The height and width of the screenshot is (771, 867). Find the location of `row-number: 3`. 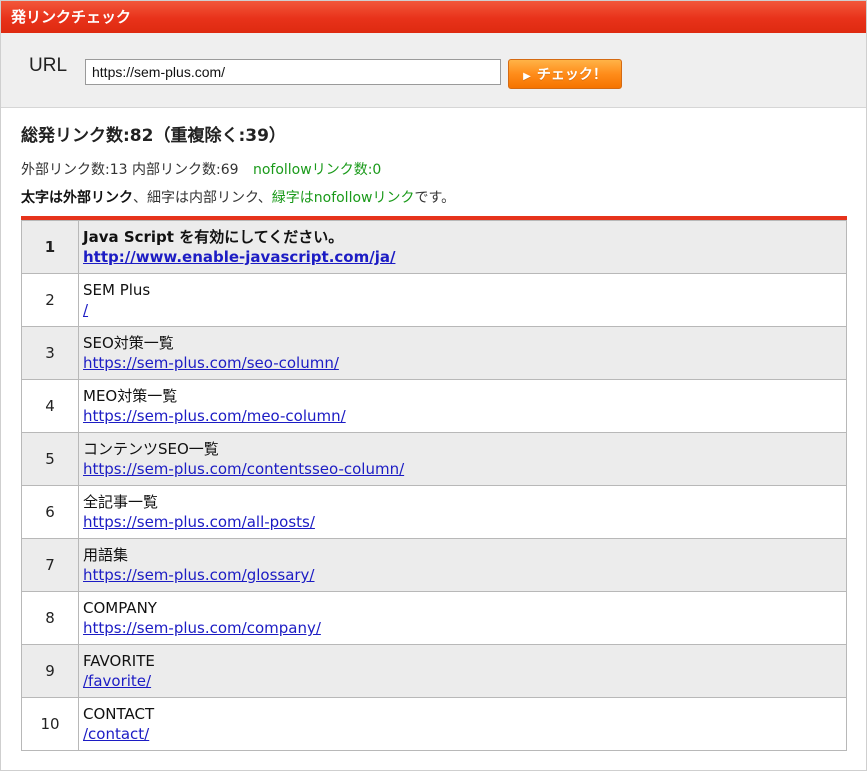

row-number: 3 is located at coordinates (50, 353).